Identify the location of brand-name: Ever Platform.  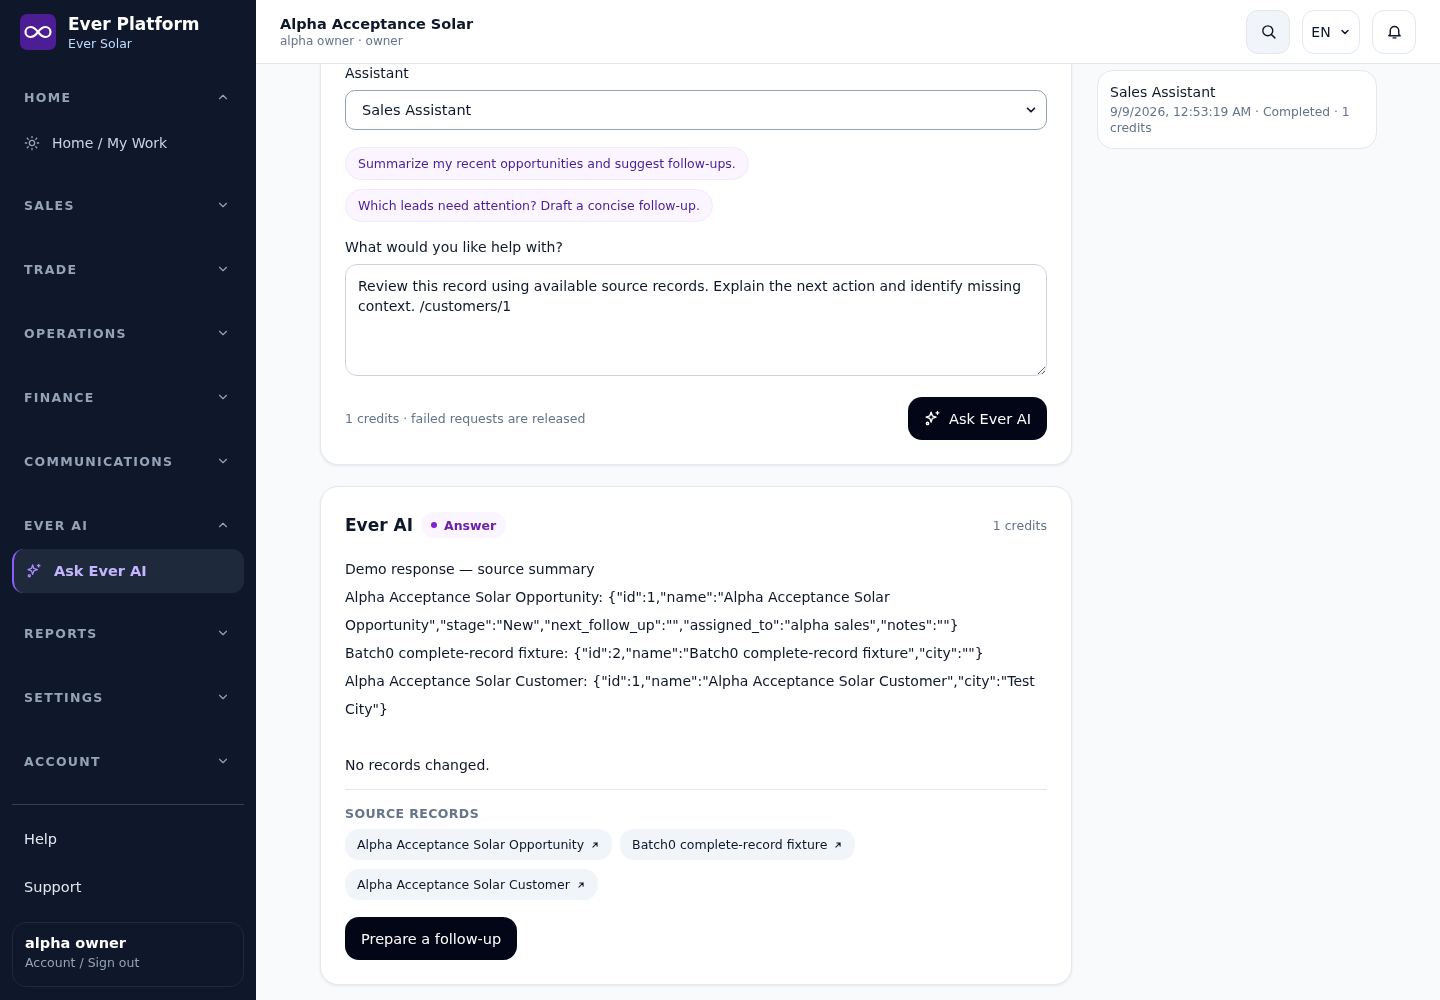
(134, 23).